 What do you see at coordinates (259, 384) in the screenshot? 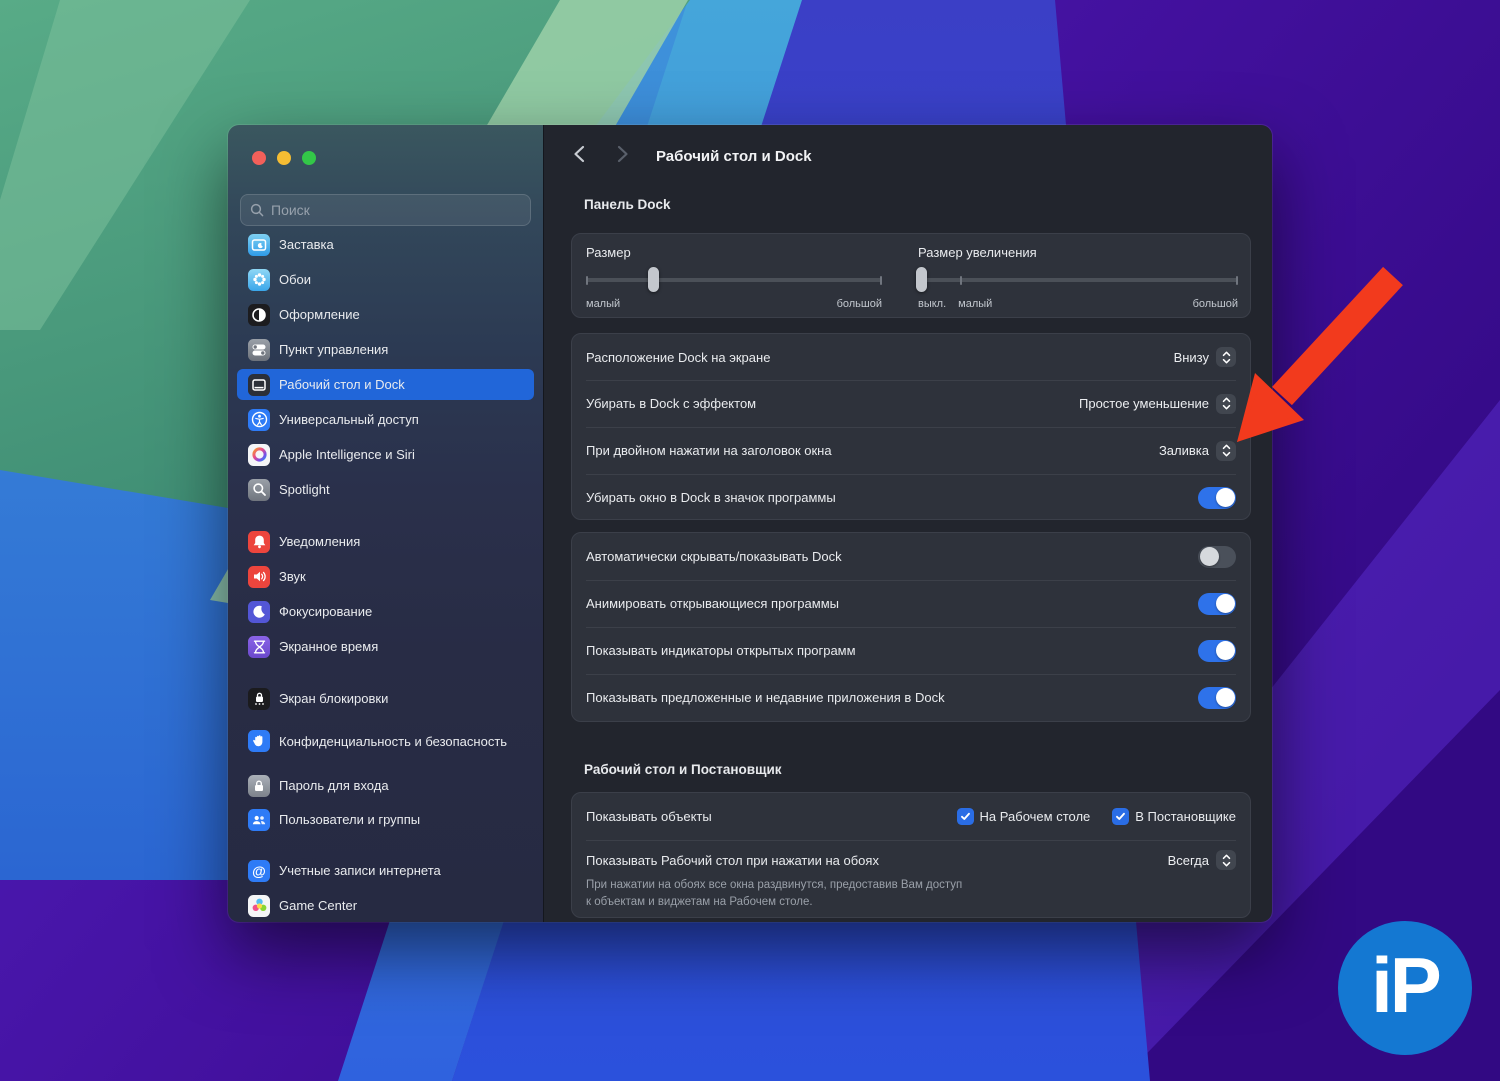
I see `desktop-dock-icon` at bounding box center [259, 384].